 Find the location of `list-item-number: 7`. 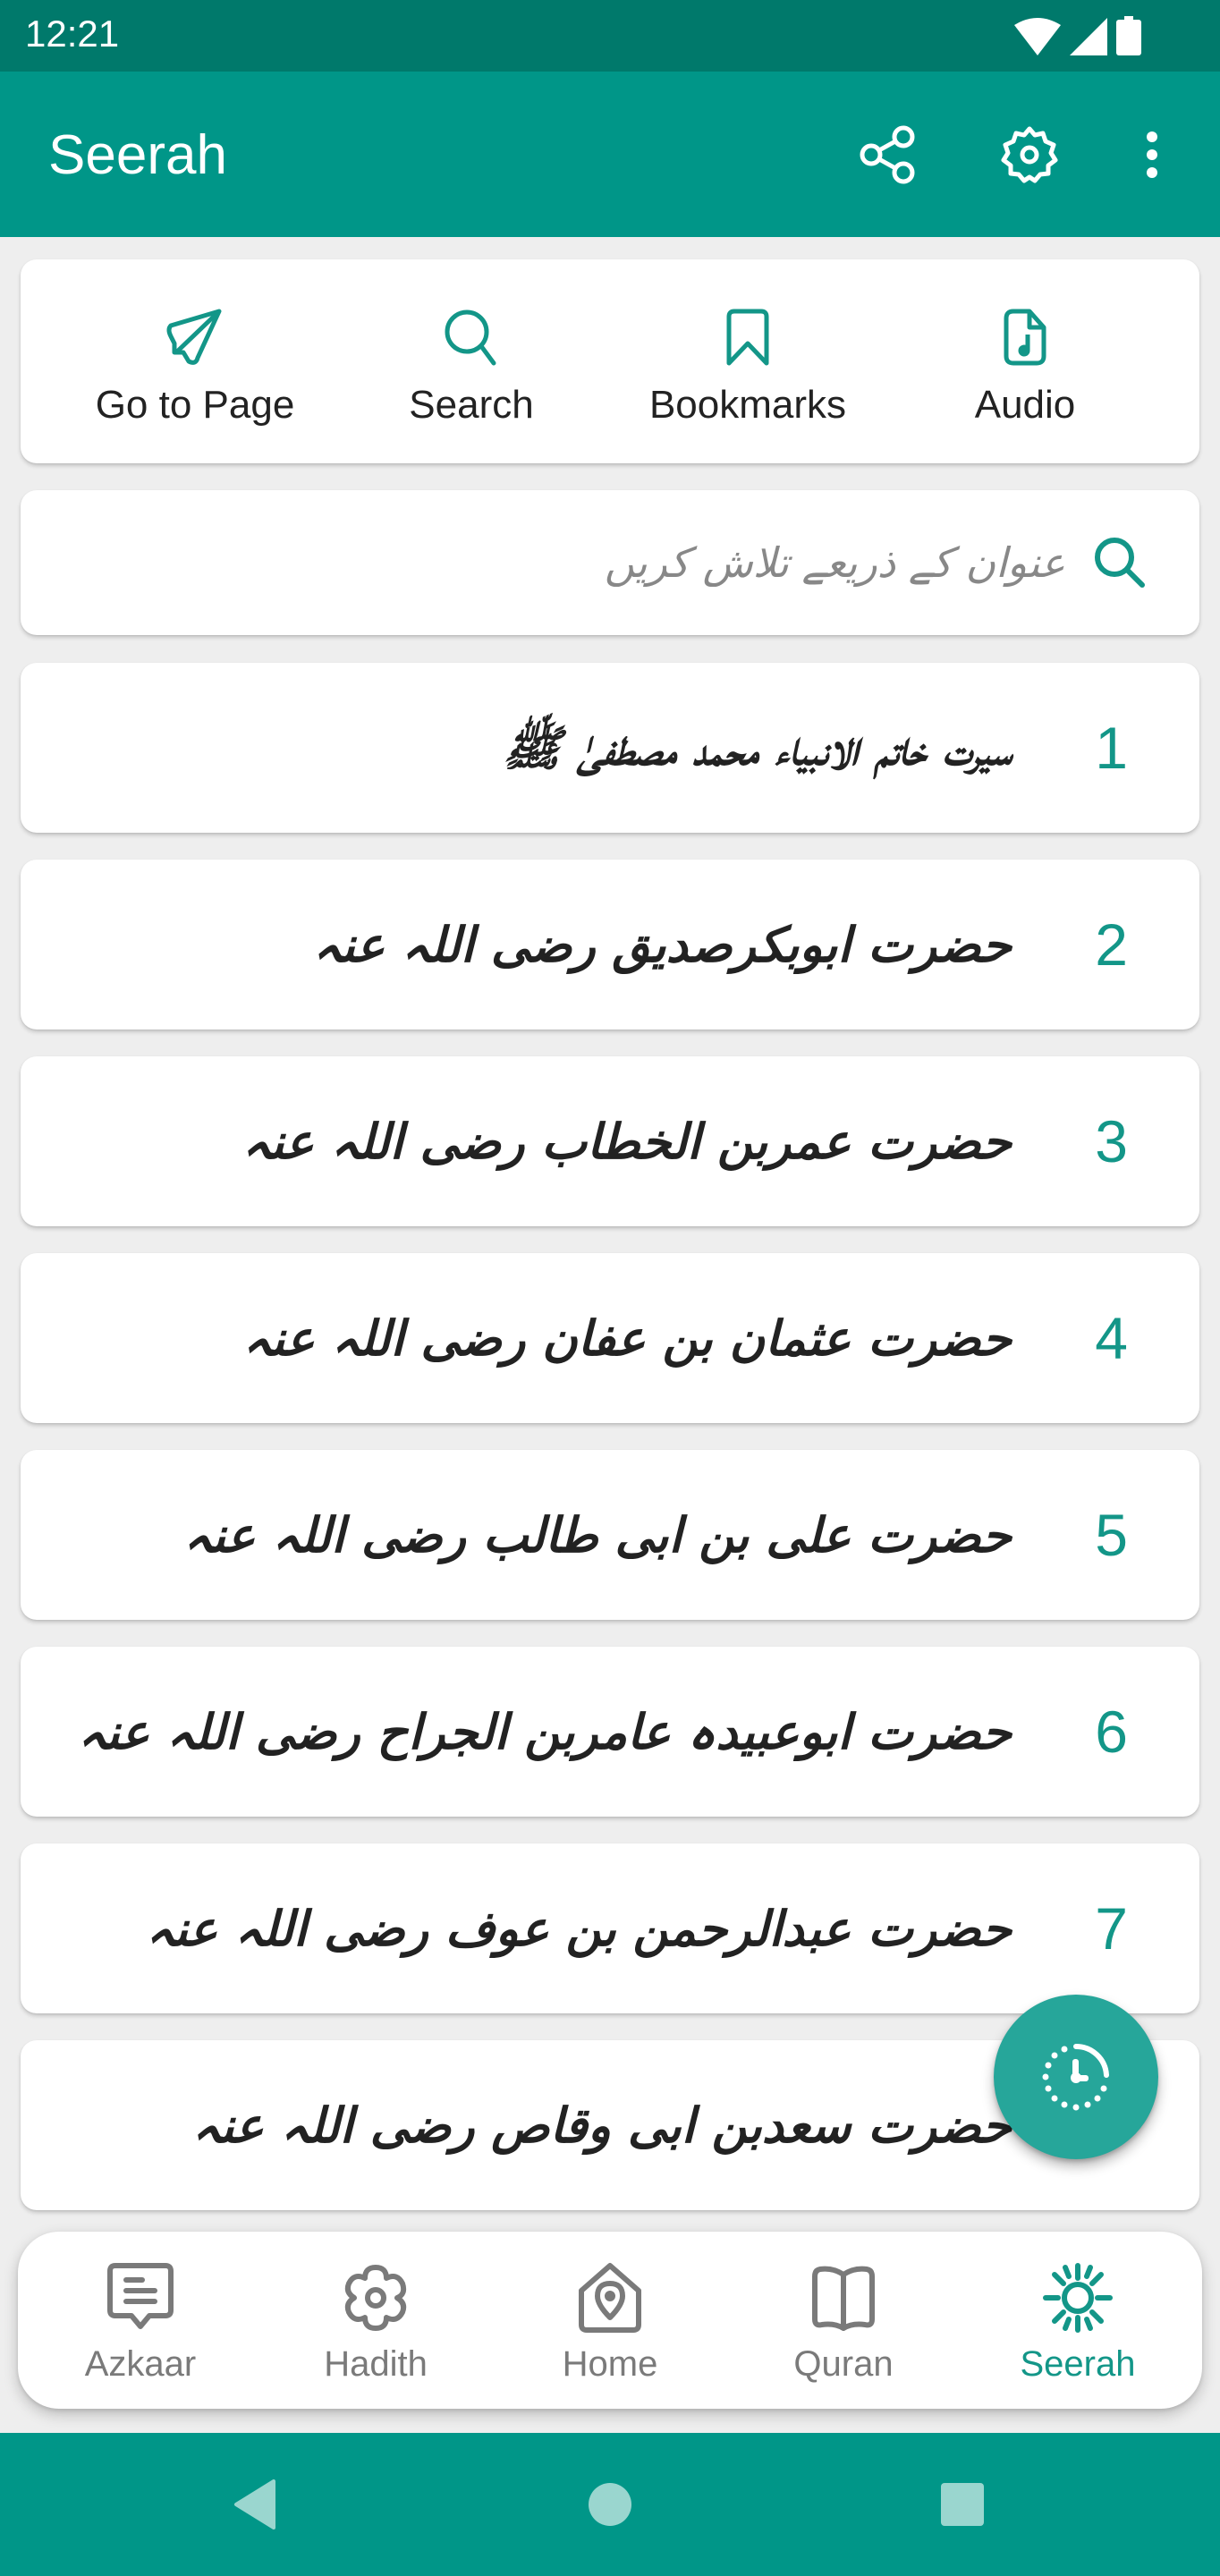

list-item-number: 7 is located at coordinates (1111, 1928).